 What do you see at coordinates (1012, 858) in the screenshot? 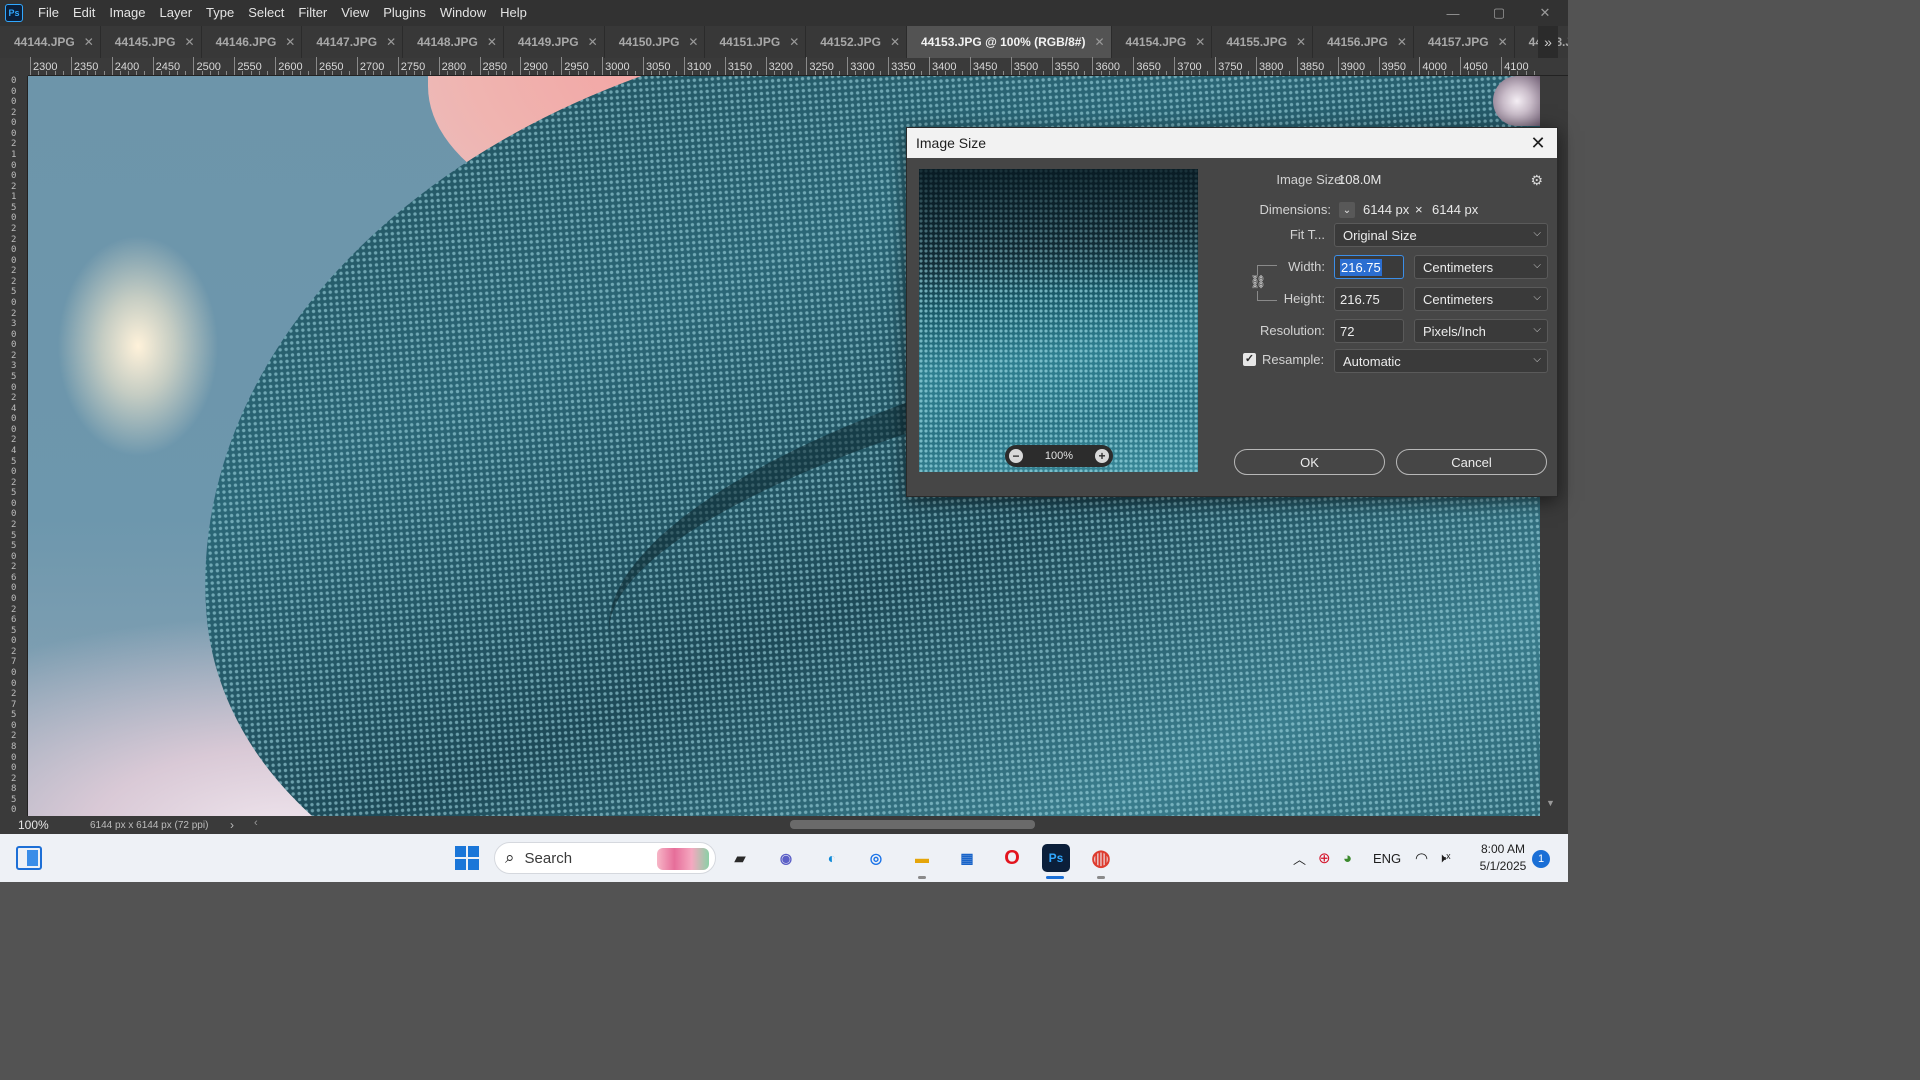
I see `opera-icon: O` at bounding box center [1012, 858].